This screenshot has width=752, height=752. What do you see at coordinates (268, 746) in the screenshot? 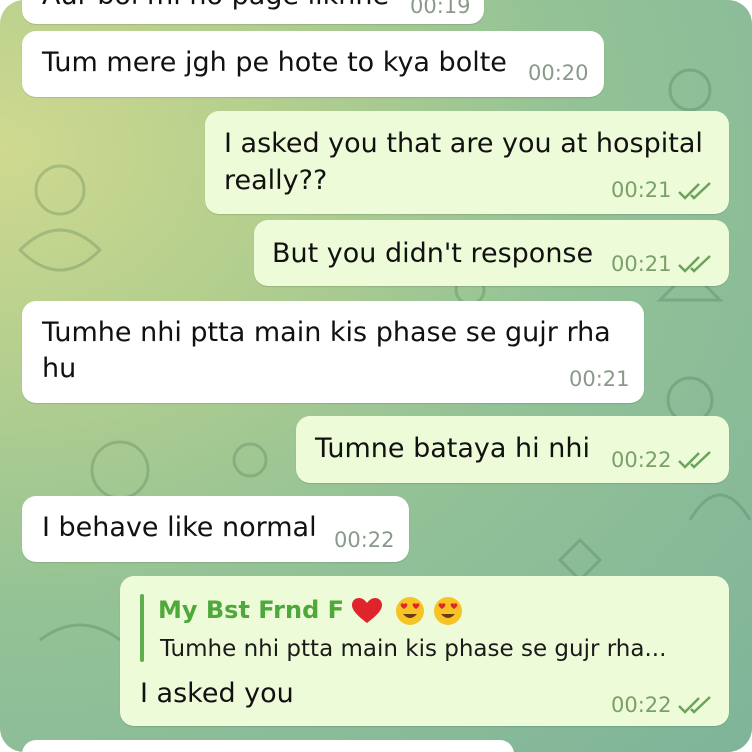
I see `message-bubble-incoming-partial` at bounding box center [268, 746].